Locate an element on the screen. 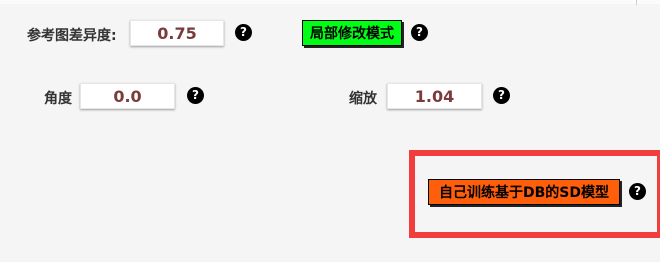  angle-input is located at coordinates (127, 96).